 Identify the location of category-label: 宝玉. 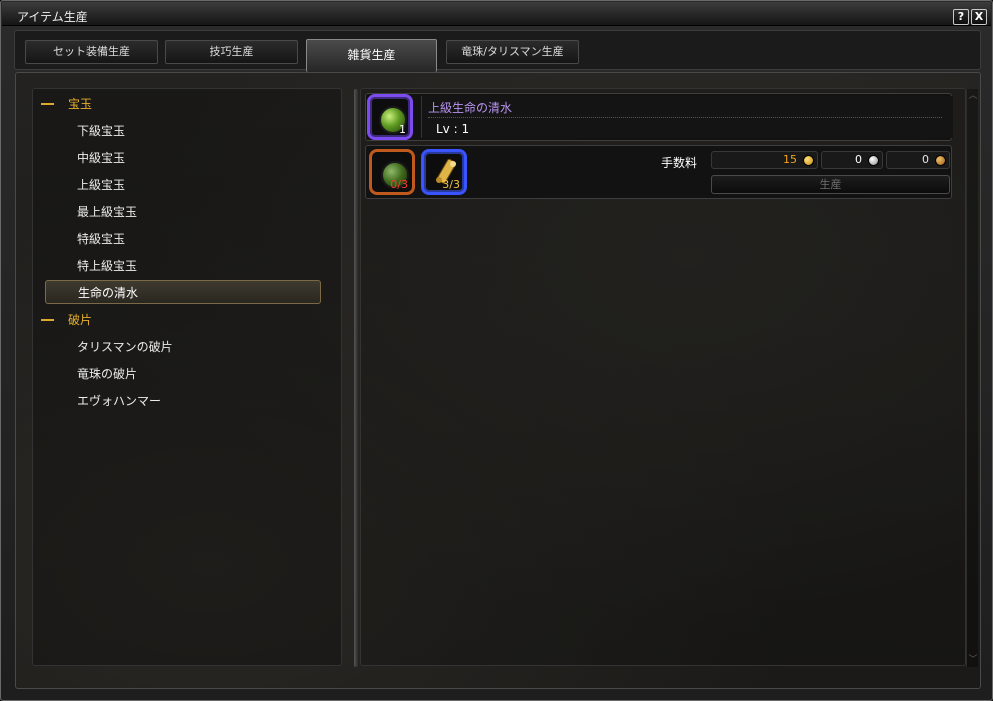
(80, 104).